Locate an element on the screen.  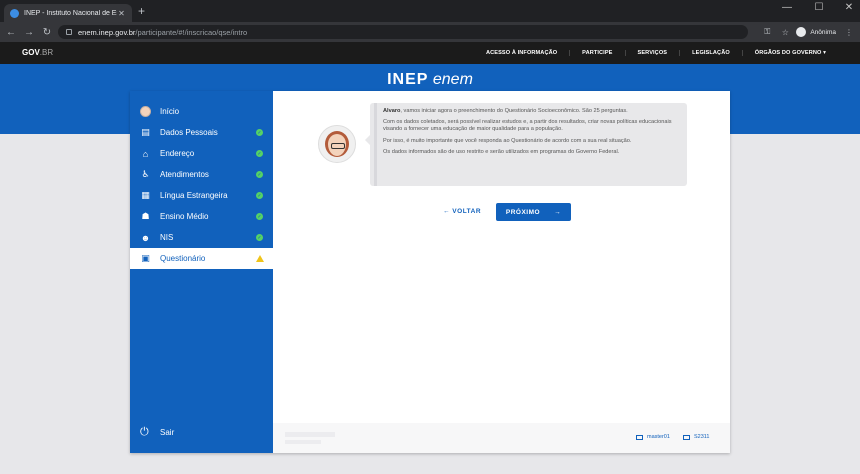
id-card-icon: ▤ is located at coordinates (145, 132).